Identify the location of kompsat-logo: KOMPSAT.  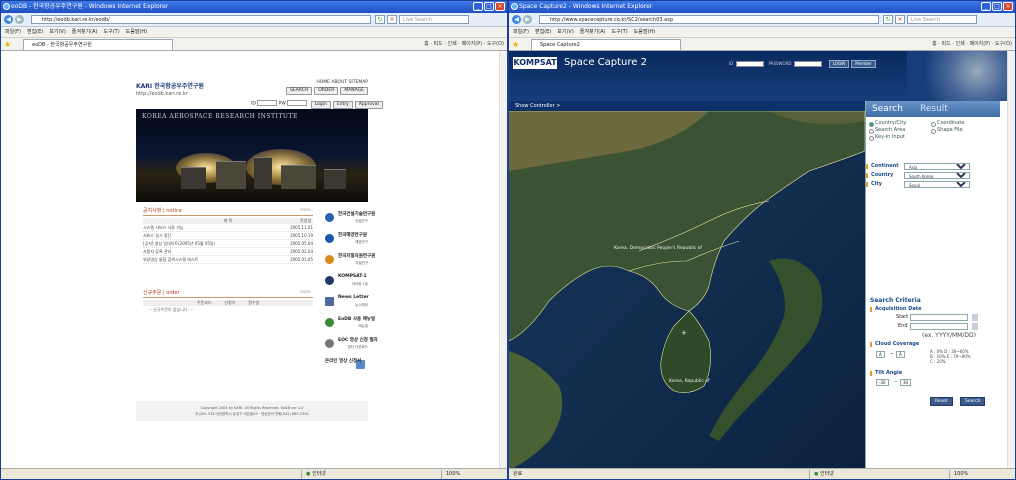
(535, 63).